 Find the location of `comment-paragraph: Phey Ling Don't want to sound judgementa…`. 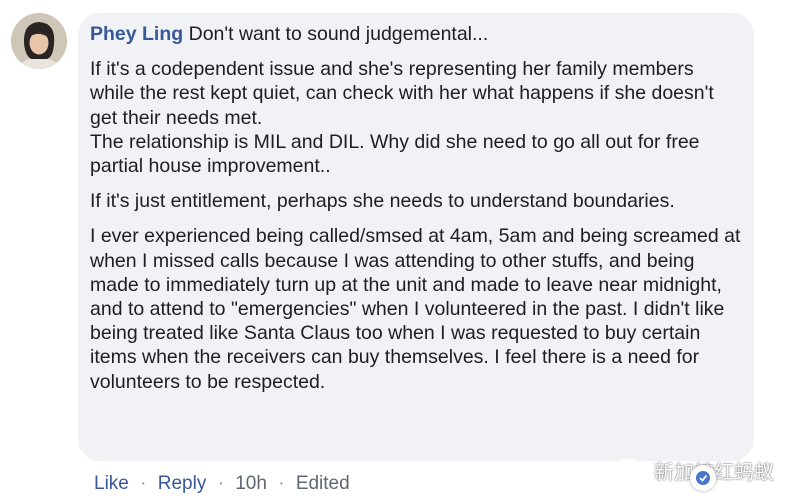

comment-paragraph: Phey Ling Don't want to sound judgementa… is located at coordinates (416, 34).